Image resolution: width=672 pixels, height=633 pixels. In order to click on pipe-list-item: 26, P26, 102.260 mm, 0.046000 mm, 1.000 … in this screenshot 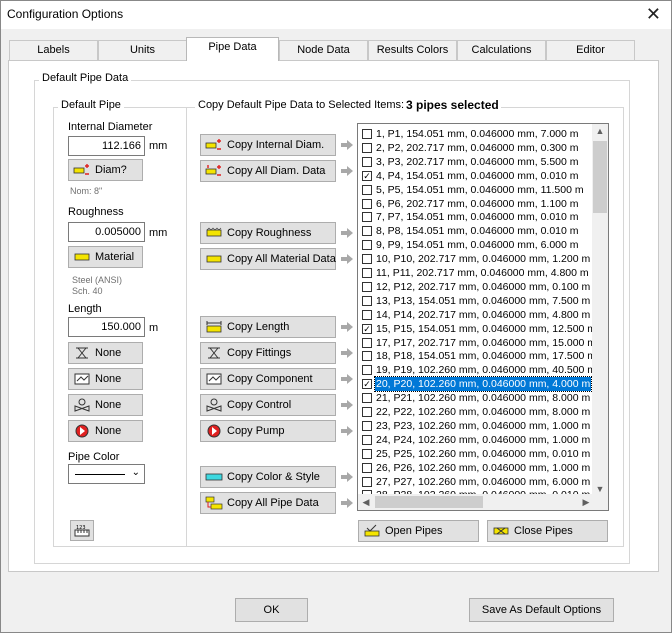, I will do `click(476, 468)`.